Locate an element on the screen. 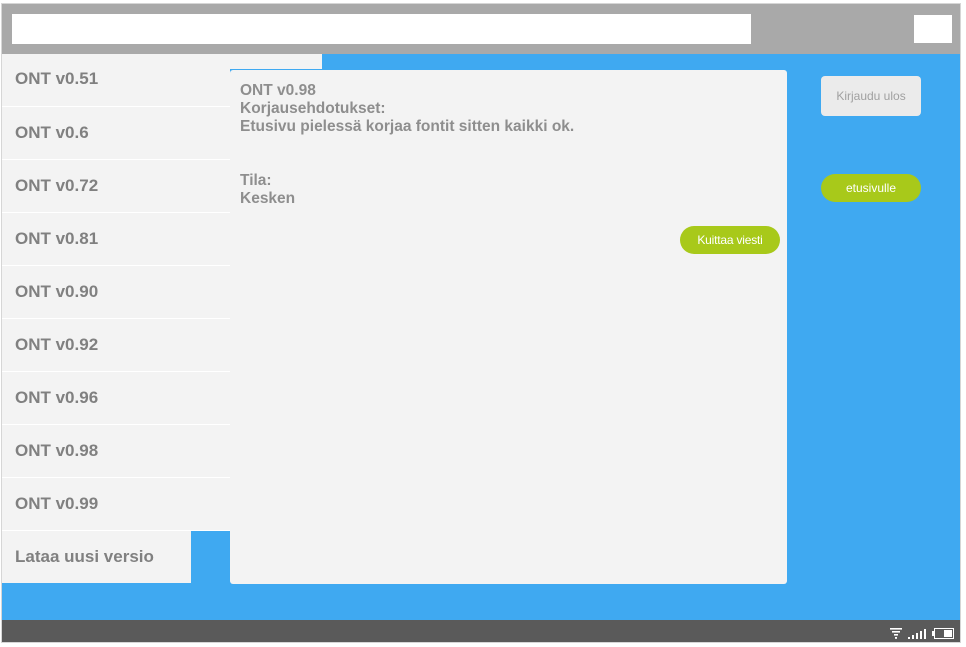 This screenshot has width=966, height=647. panel-tab-strip is located at coordinates (276, 61).